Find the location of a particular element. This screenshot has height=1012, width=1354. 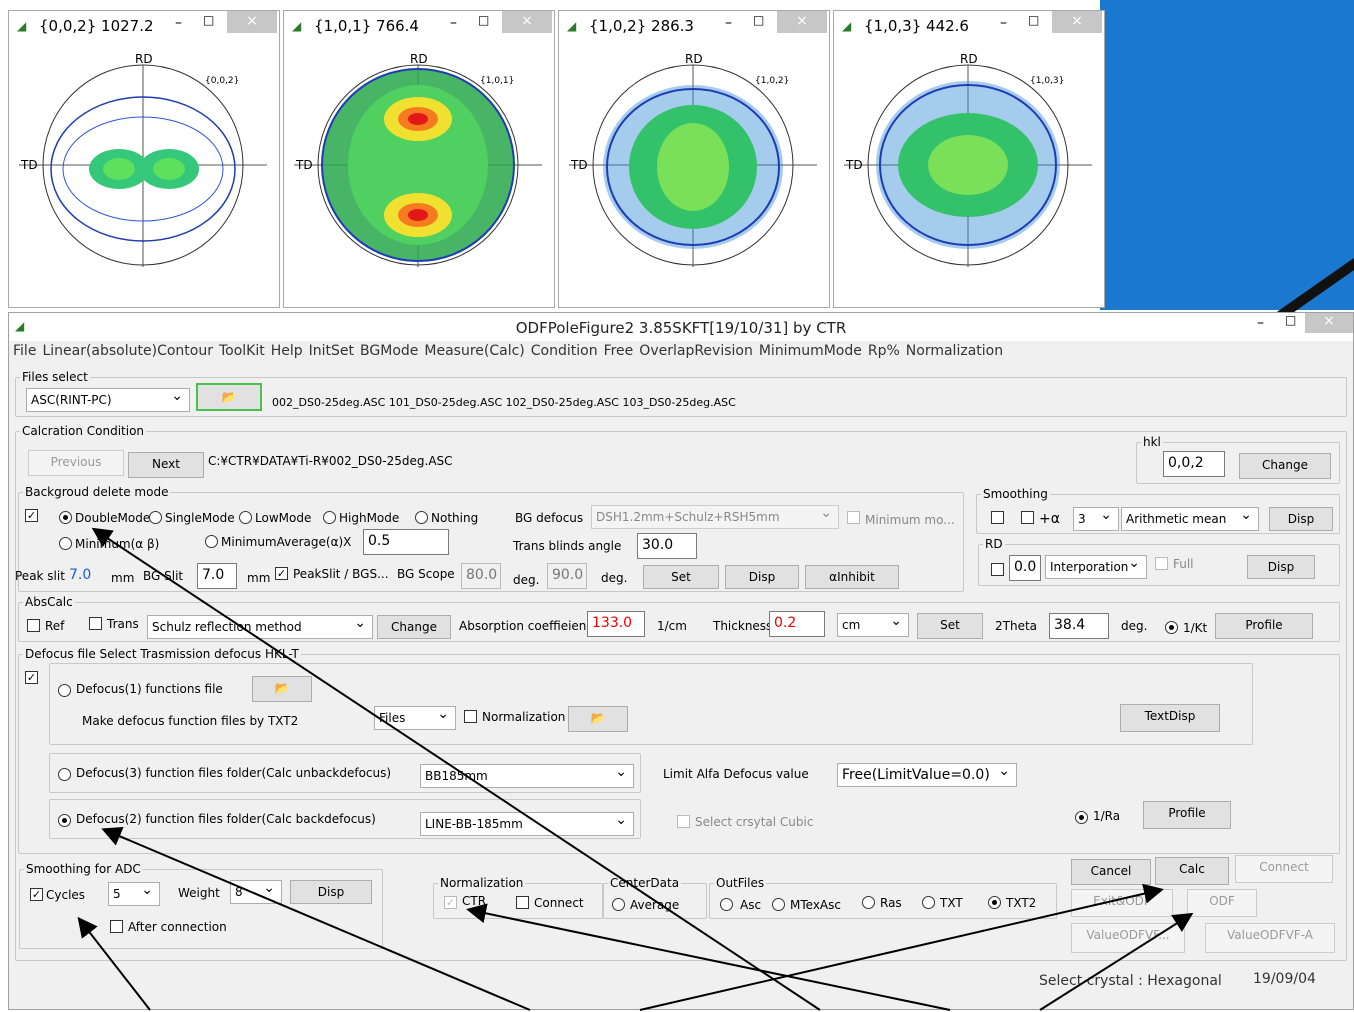

bg-slit-input: 7.0 is located at coordinates (217, 576).